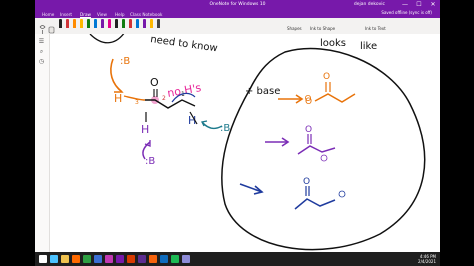 Image resolution: width=474 pixels, height=266 pixels. Describe the element at coordinates (212, 125) in the screenshot. I see `ink-stroke-teal-arrow` at that location.